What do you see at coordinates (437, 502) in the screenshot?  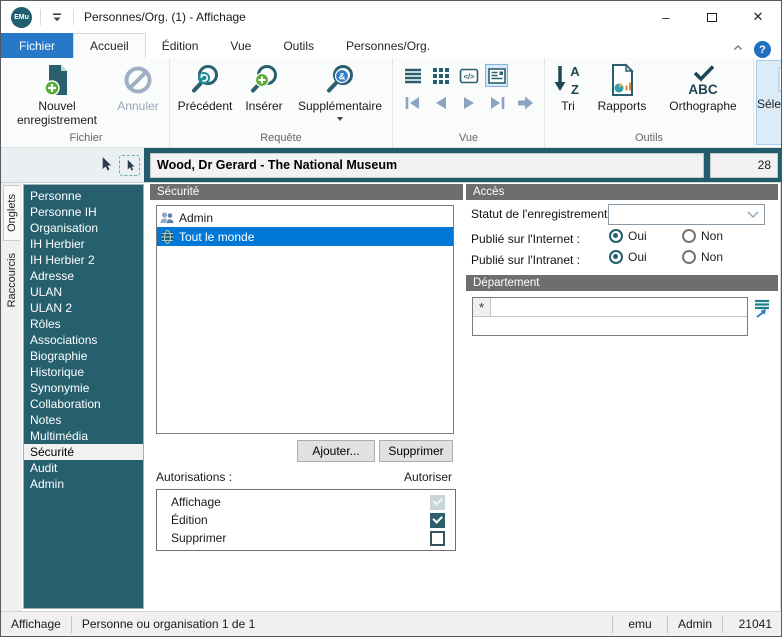 I see `affichage-checkbox` at bounding box center [437, 502].